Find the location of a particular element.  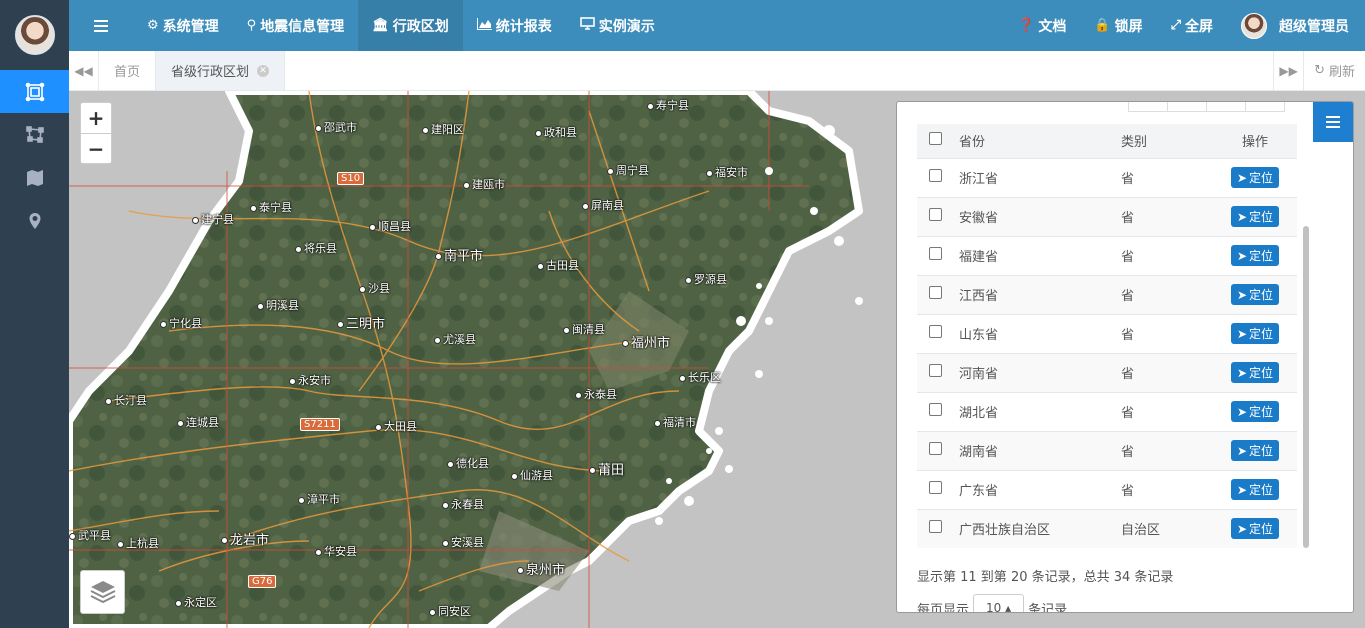

user-name: 超级管理员 is located at coordinates (1314, 26).